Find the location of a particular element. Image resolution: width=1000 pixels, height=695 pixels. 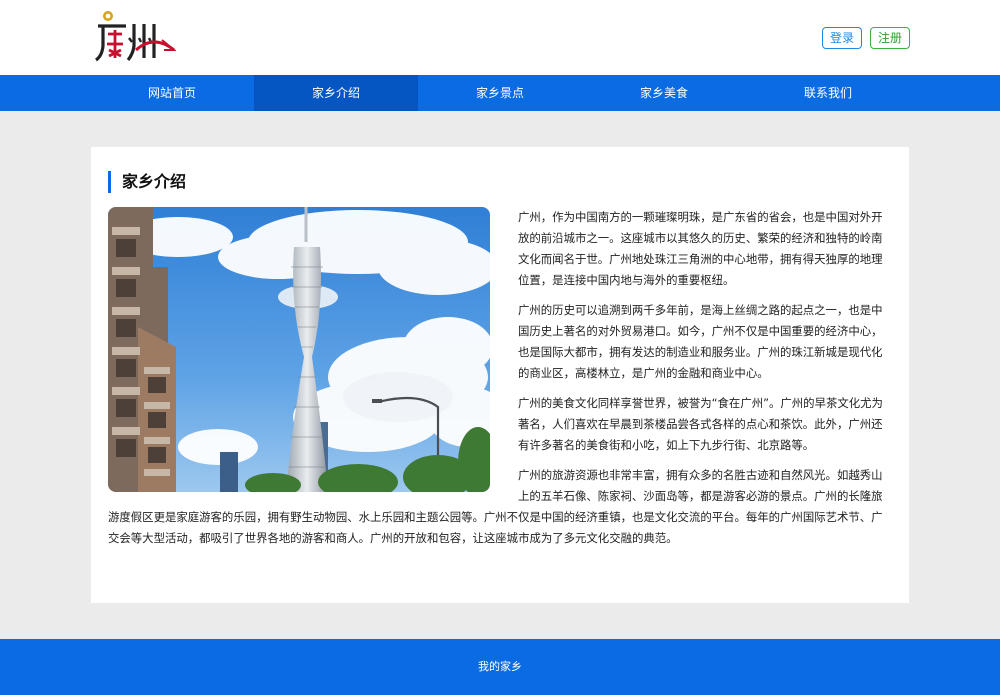

site-footer: 我的家乡 is located at coordinates (500, 667).